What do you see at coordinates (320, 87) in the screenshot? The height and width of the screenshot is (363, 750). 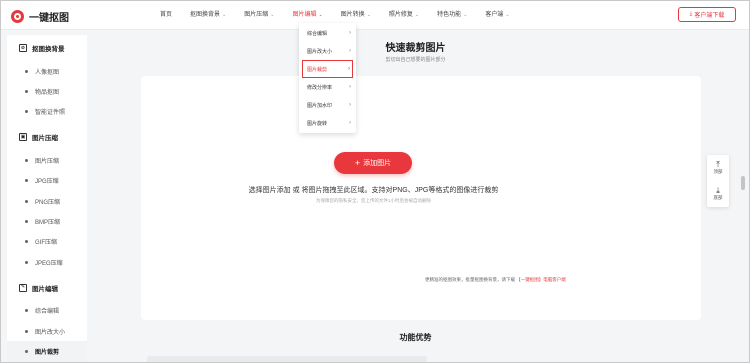 I see `dropdown-item-label: 修改分辨率` at bounding box center [320, 87].